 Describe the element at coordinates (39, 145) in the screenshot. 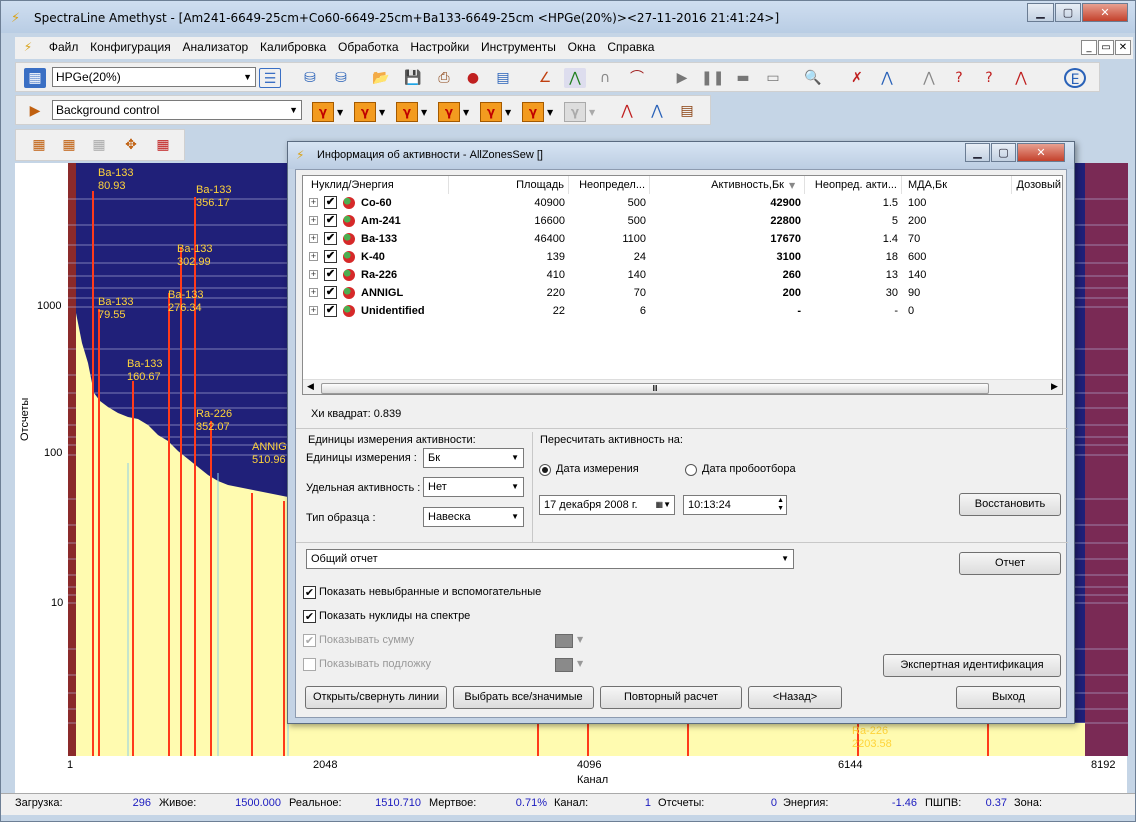

I see `grid-open-icon: ▦` at that location.